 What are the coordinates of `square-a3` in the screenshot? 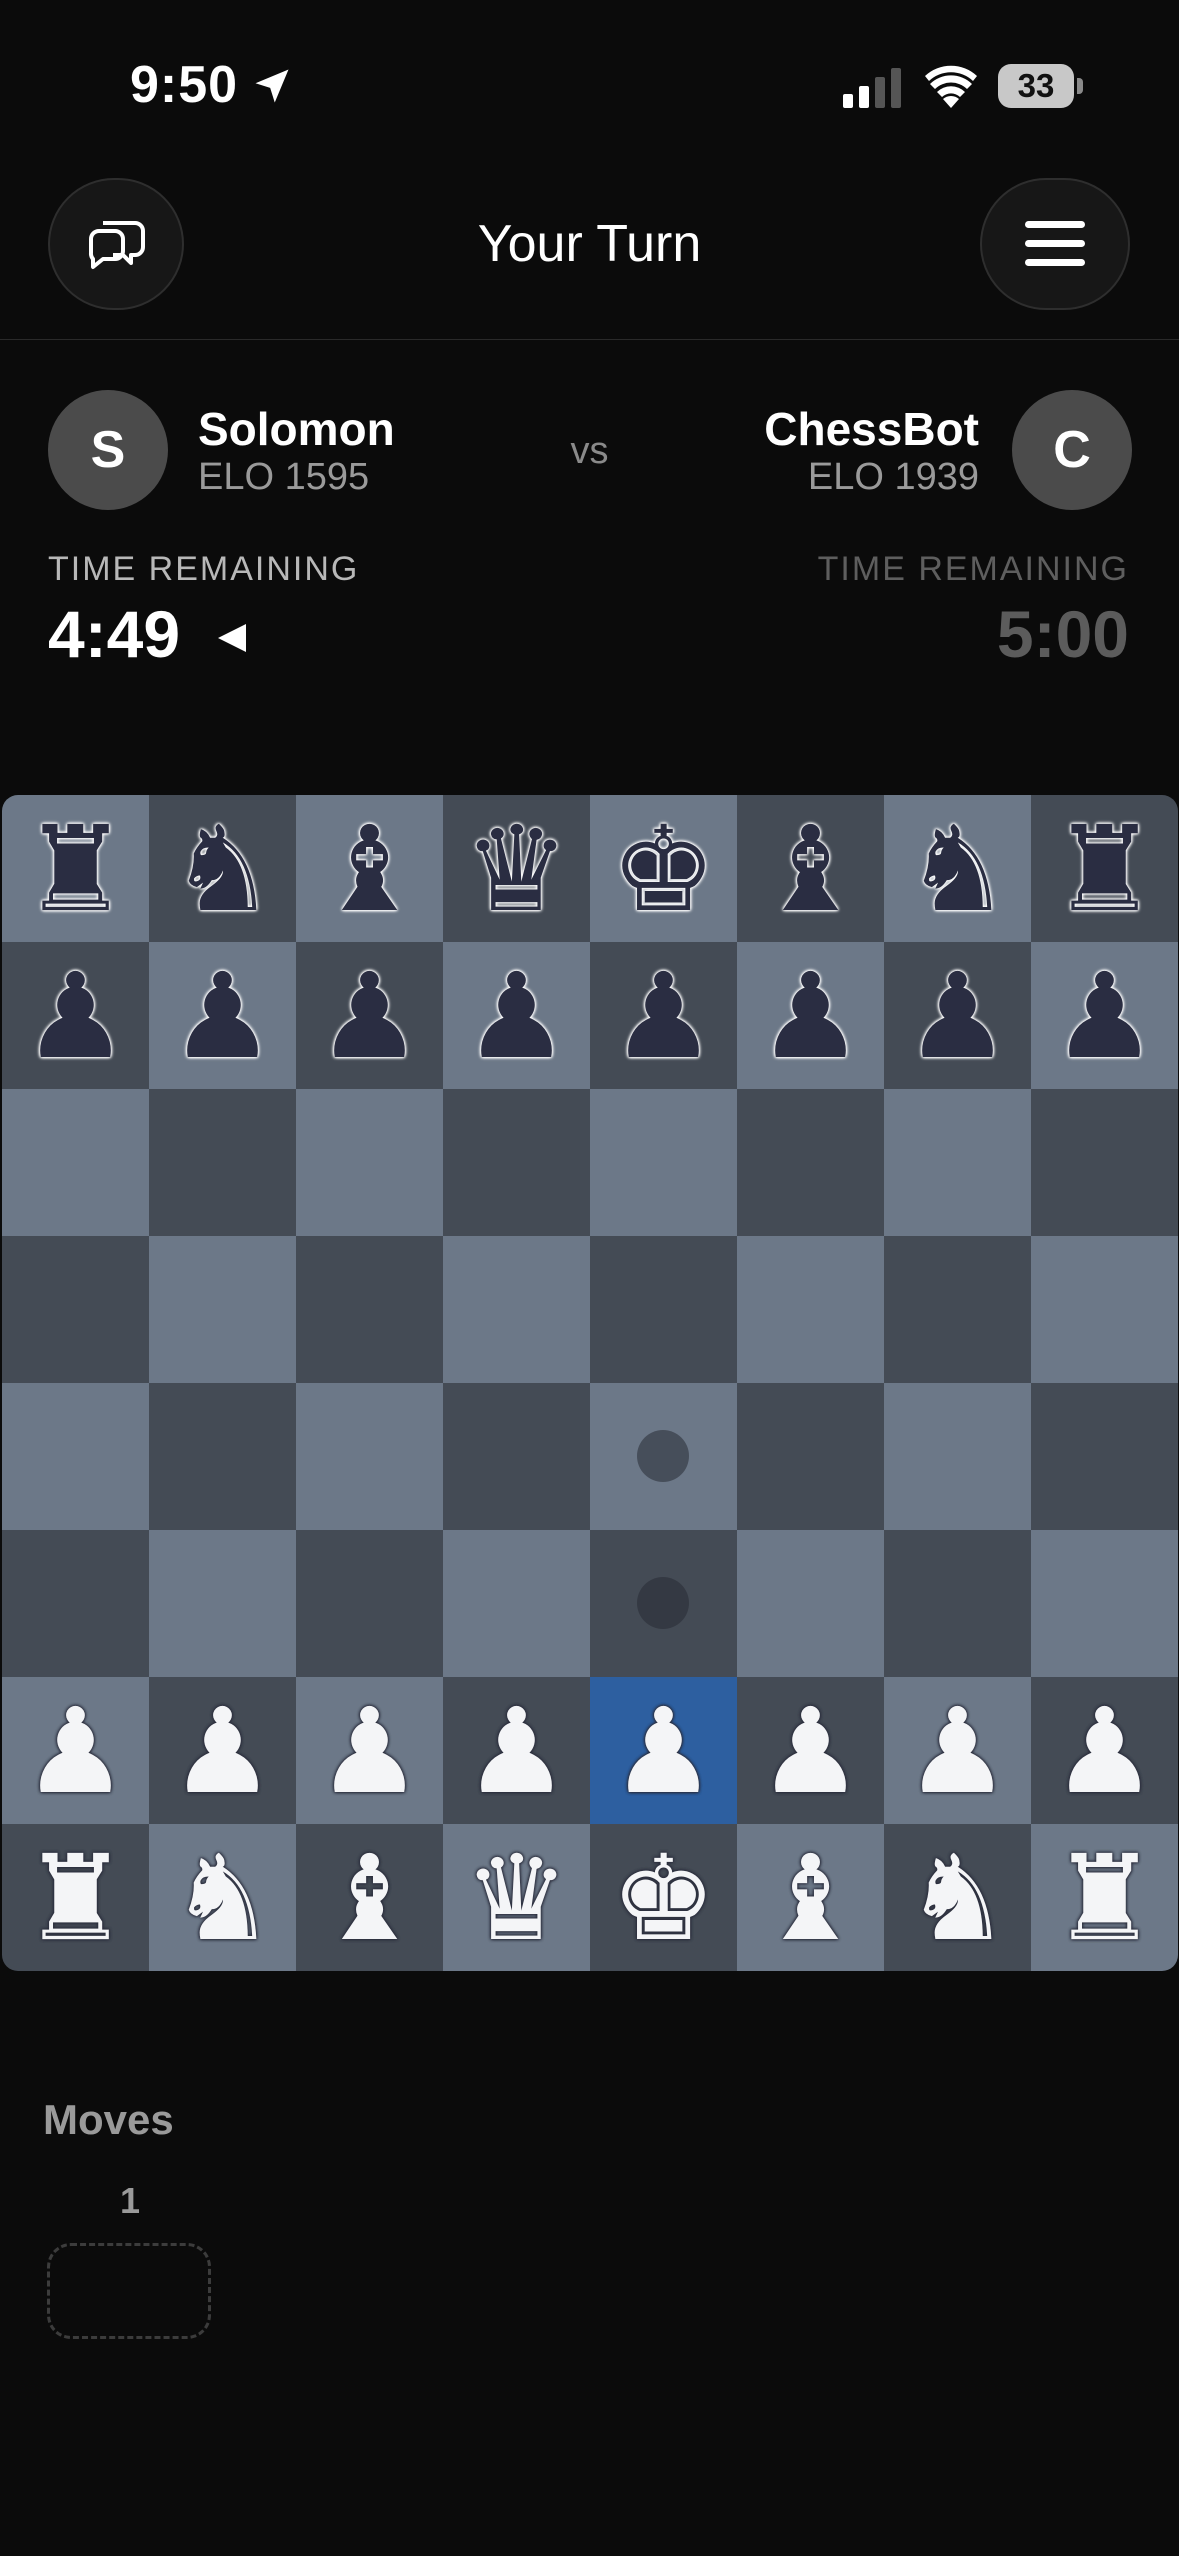 It's located at (75, 1603).